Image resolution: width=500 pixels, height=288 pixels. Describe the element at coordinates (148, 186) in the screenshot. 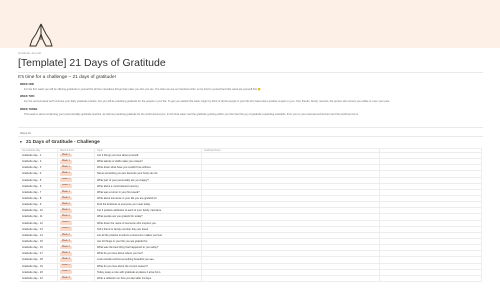

I see `topic-cell: Write about a most beloved memory.` at that location.